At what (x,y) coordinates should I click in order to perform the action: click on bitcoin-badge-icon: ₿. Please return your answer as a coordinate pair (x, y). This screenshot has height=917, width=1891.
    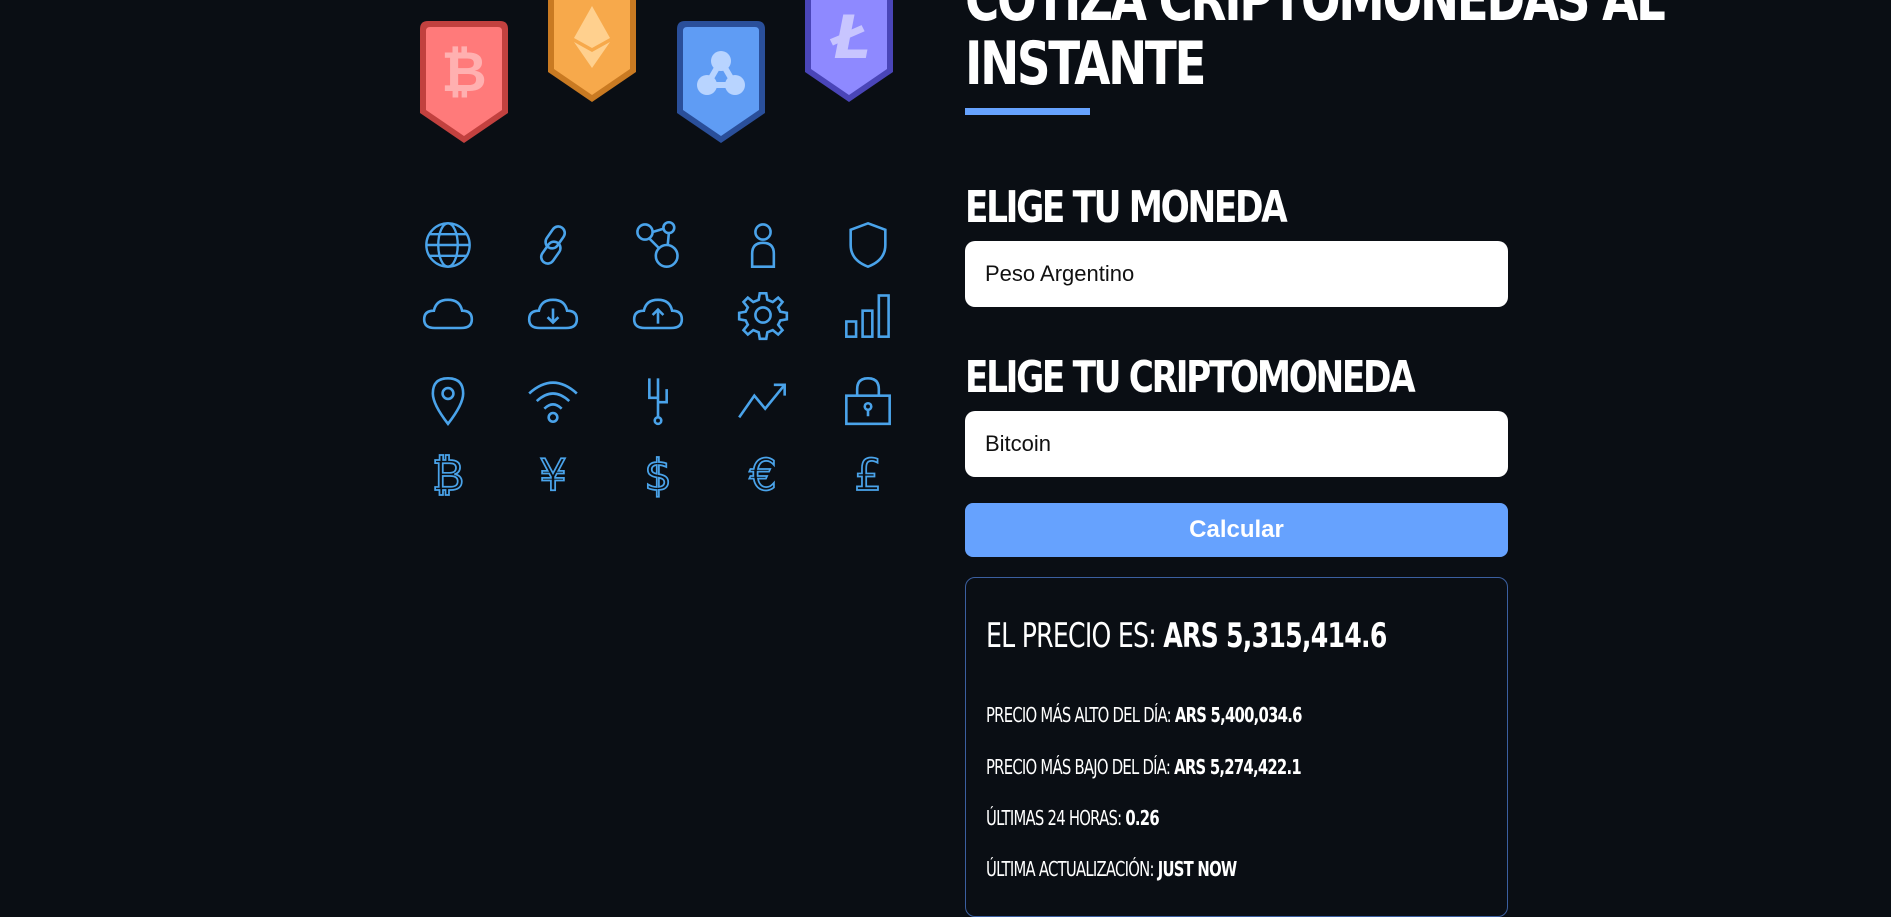
    Looking at the image, I should click on (464, 82).